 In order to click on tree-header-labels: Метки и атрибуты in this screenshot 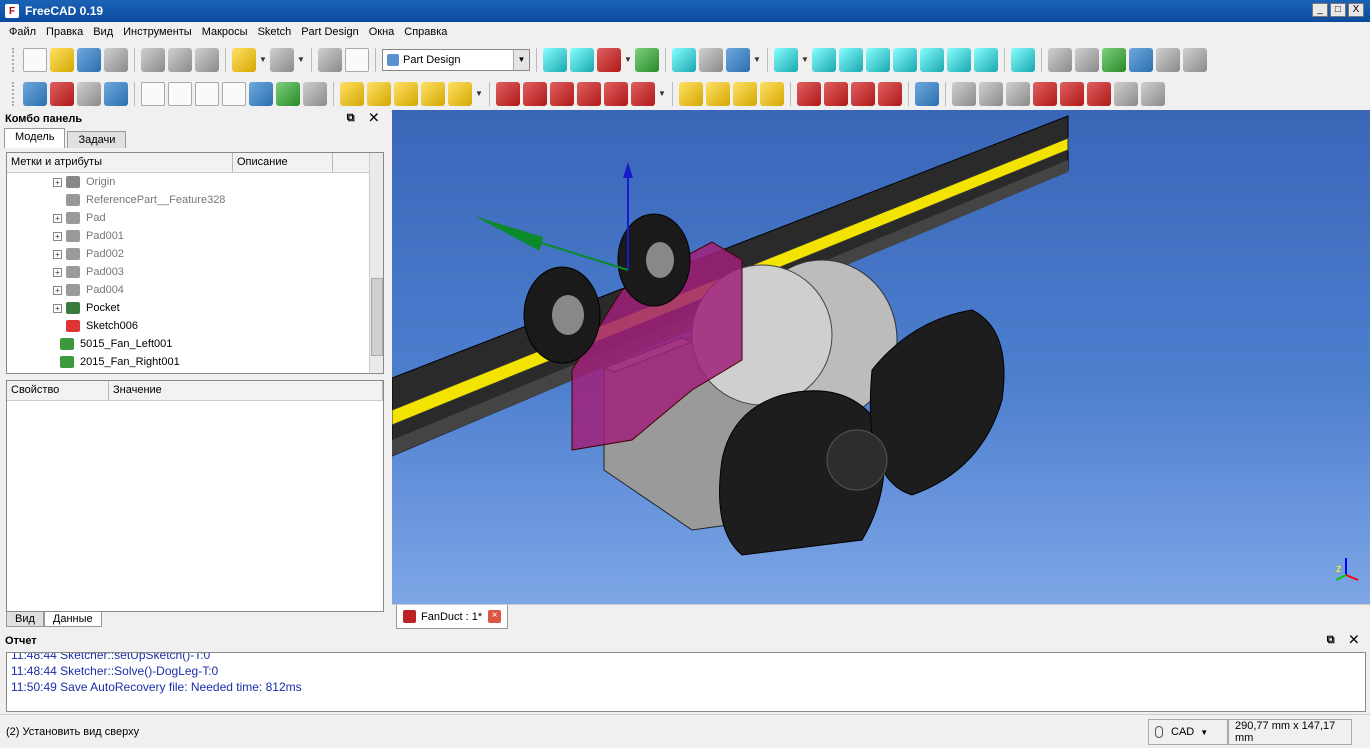, I will do `click(120, 162)`.